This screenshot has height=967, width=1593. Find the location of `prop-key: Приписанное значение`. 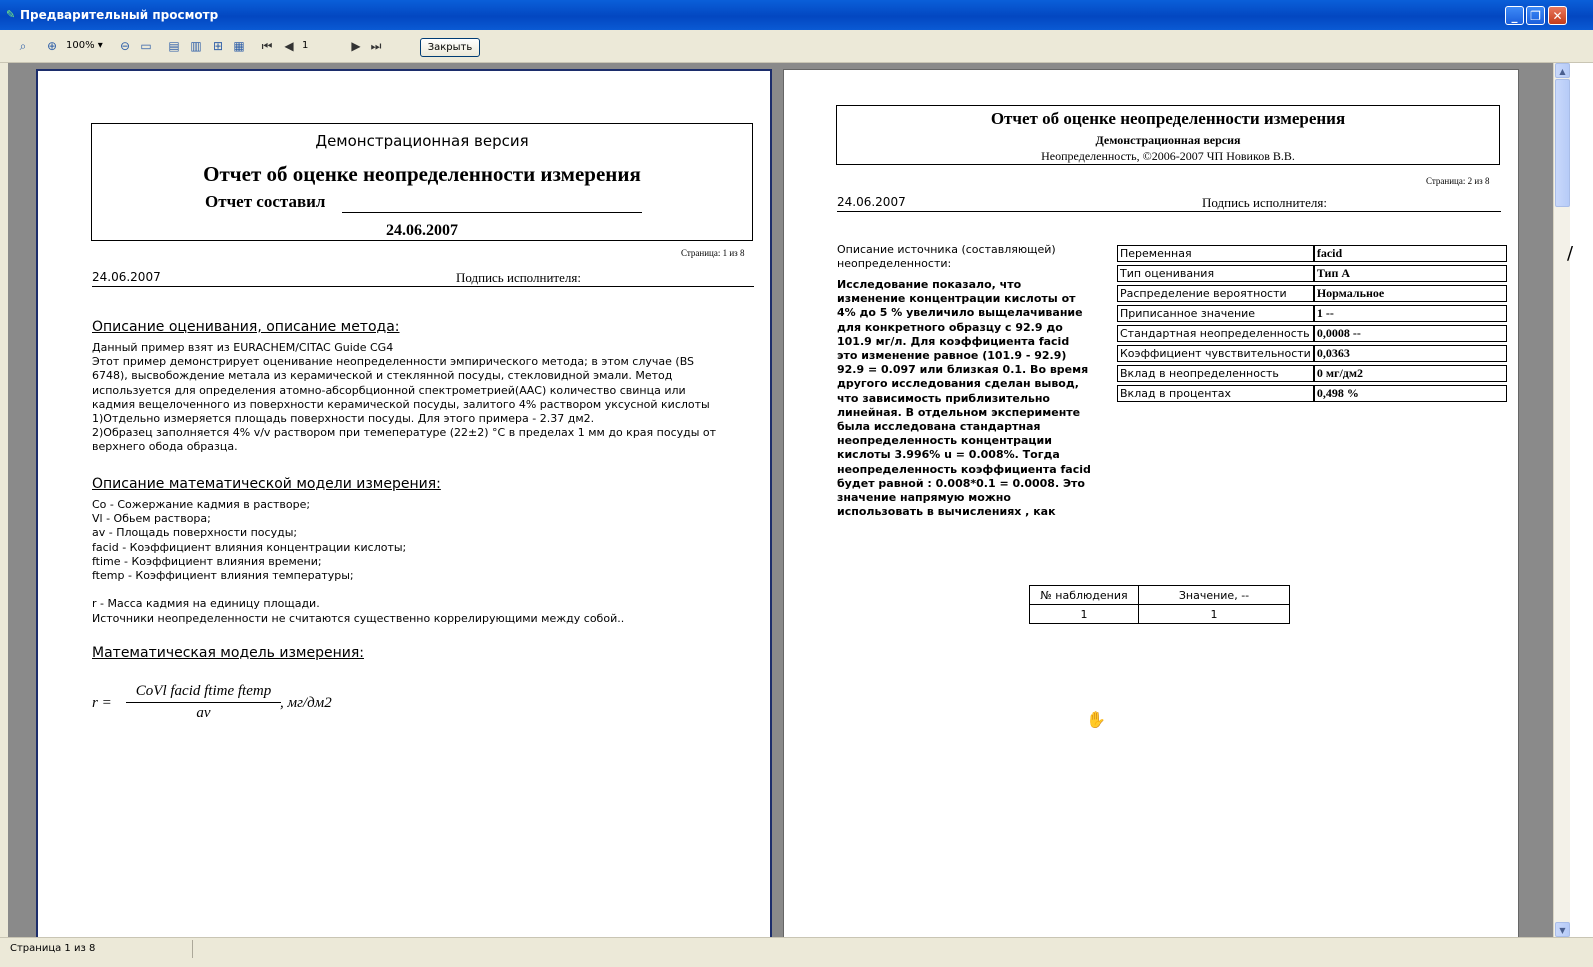

prop-key: Приписанное значение is located at coordinates (1215, 313).